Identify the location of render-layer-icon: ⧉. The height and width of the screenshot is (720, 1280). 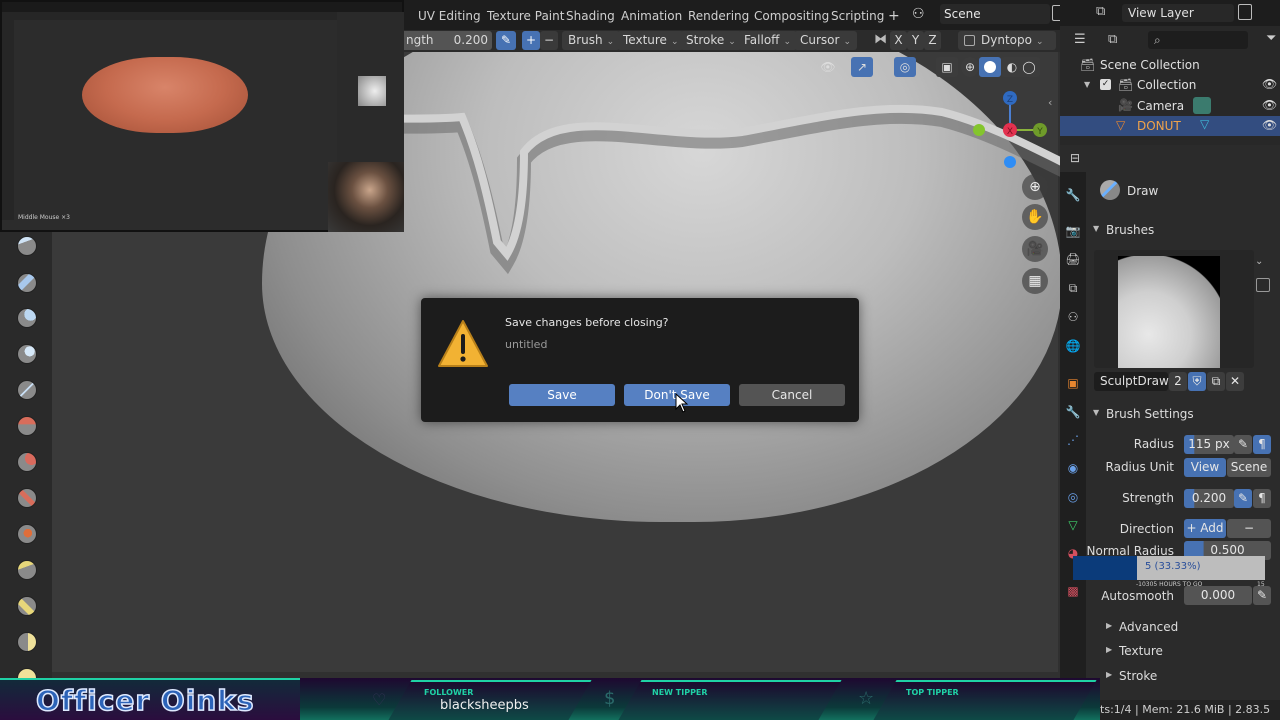
(1106, 13).